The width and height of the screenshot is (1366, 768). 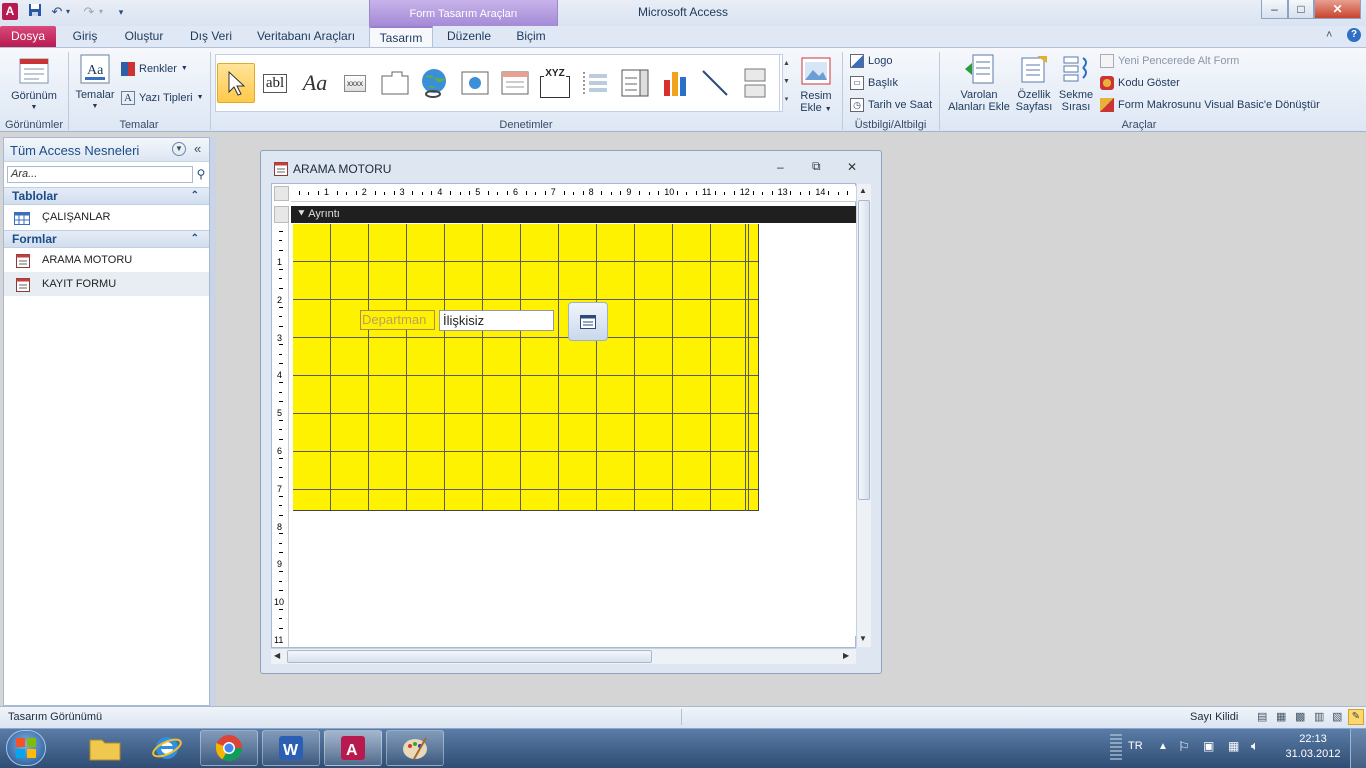 What do you see at coordinates (162, 98) in the screenshot?
I see `fonts-button: A Yazı Tipleri ▼` at bounding box center [162, 98].